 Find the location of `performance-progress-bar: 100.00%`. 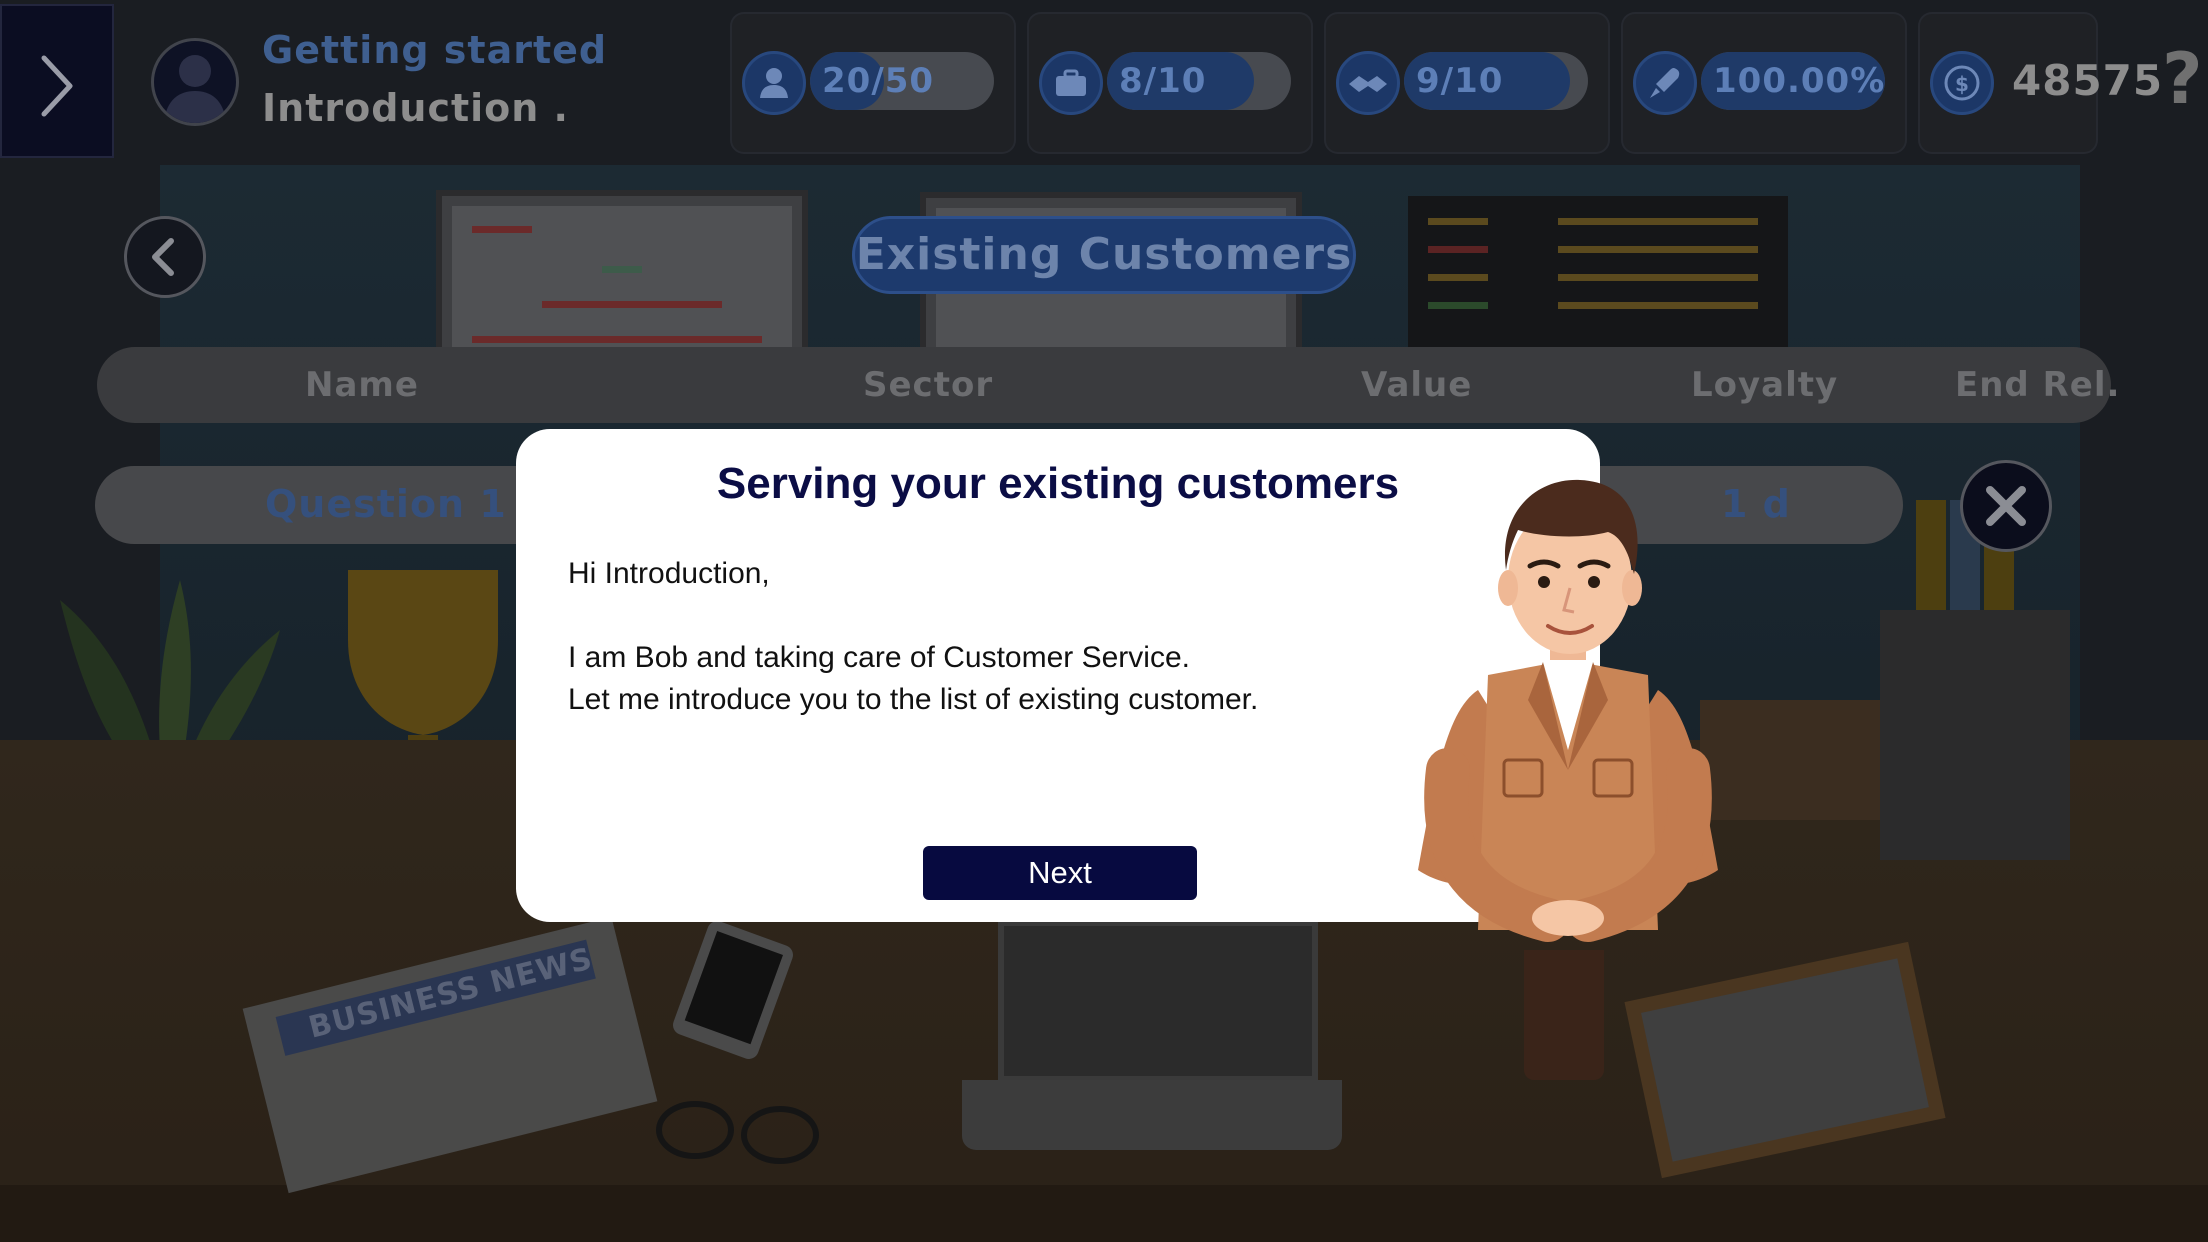

performance-progress-bar: 100.00% is located at coordinates (1793, 81).